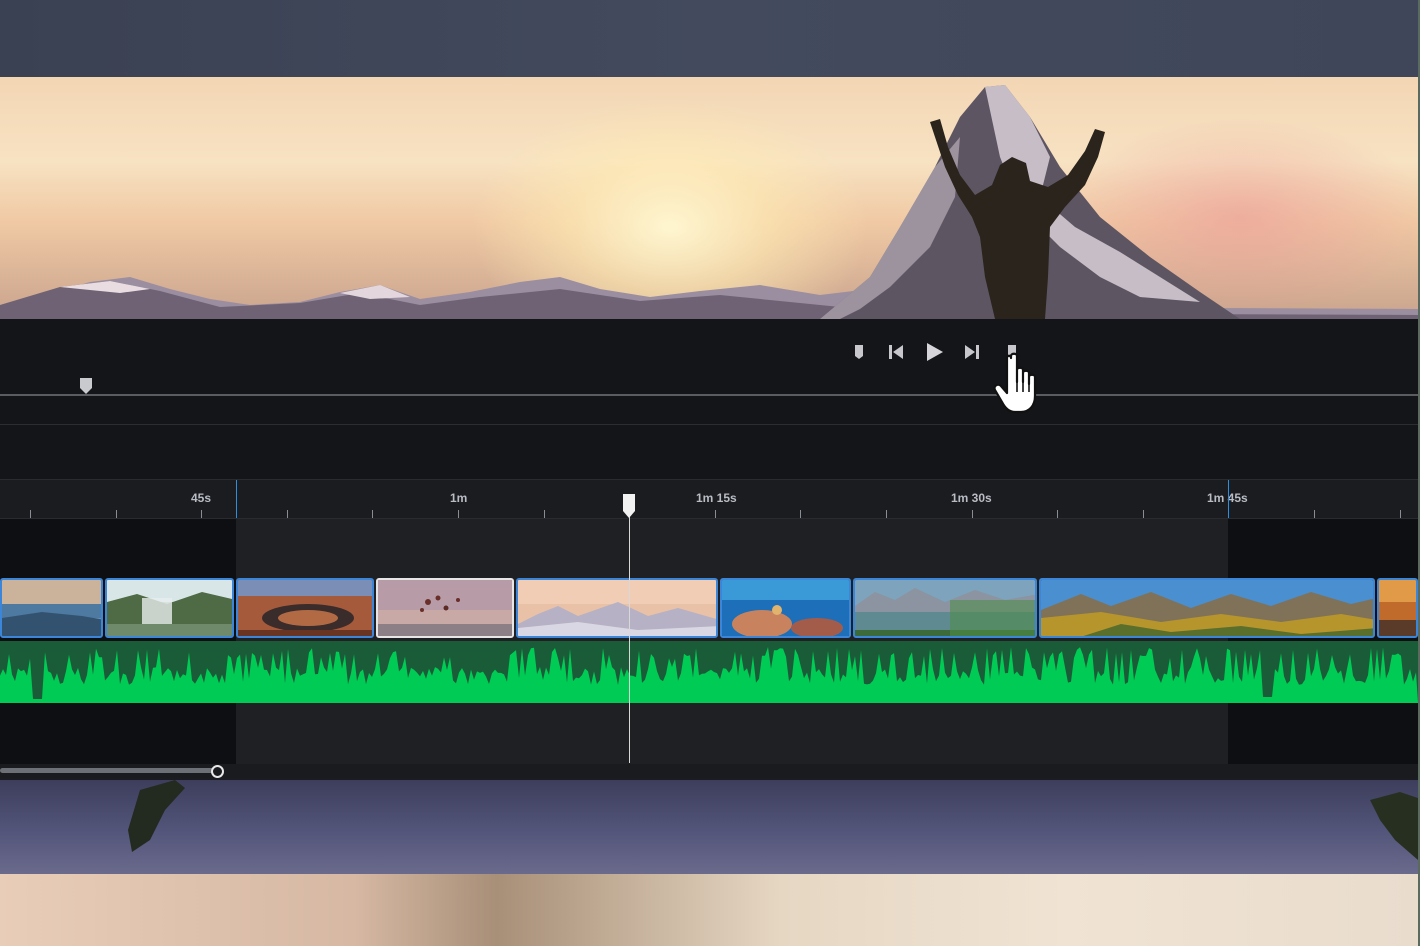 Image resolution: width=1420 pixels, height=946 pixels. What do you see at coordinates (1228, 499) in the screenshot?
I see `range-end-marker` at bounding box center [1228, 499].